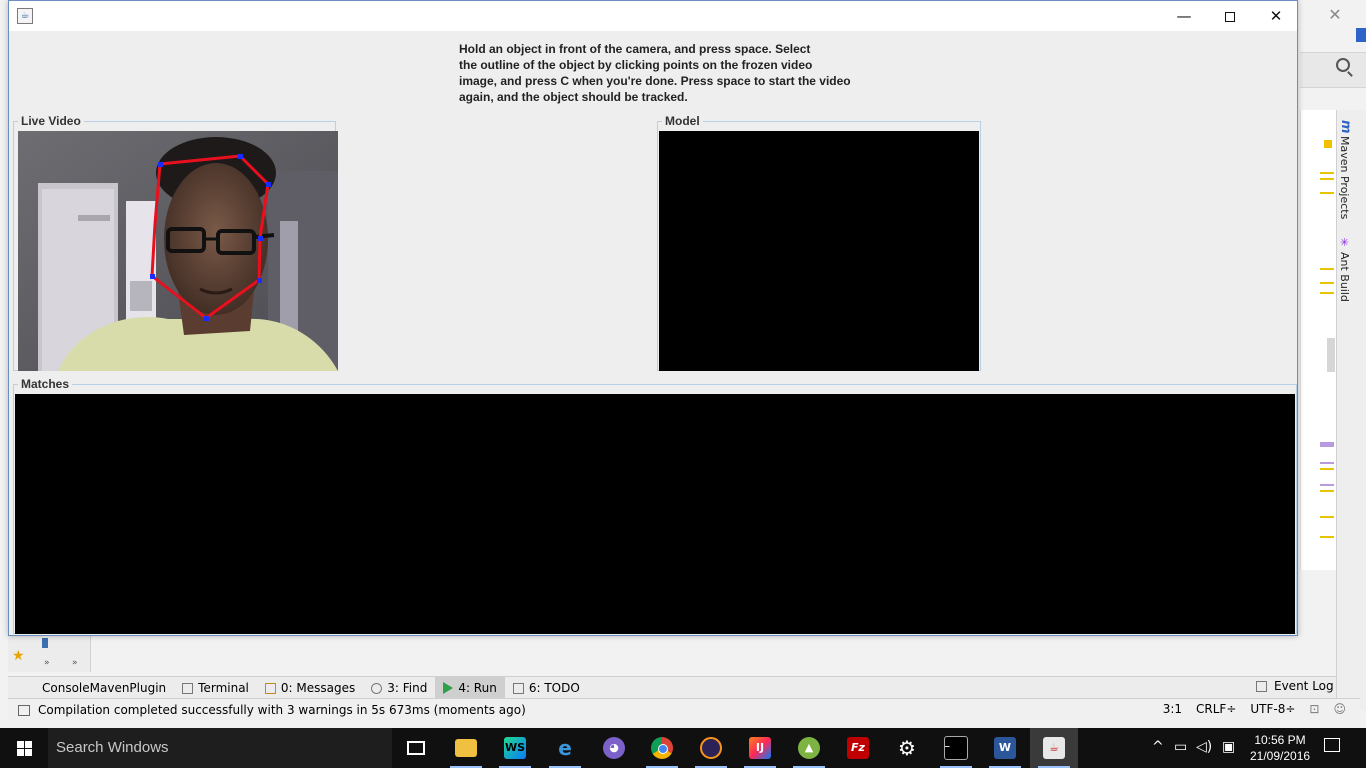 The height and width of the screenshot is (768, 1366). Describe the element at coordinates (270, 688) in the screenshot. I see `messages-icon` at that location.